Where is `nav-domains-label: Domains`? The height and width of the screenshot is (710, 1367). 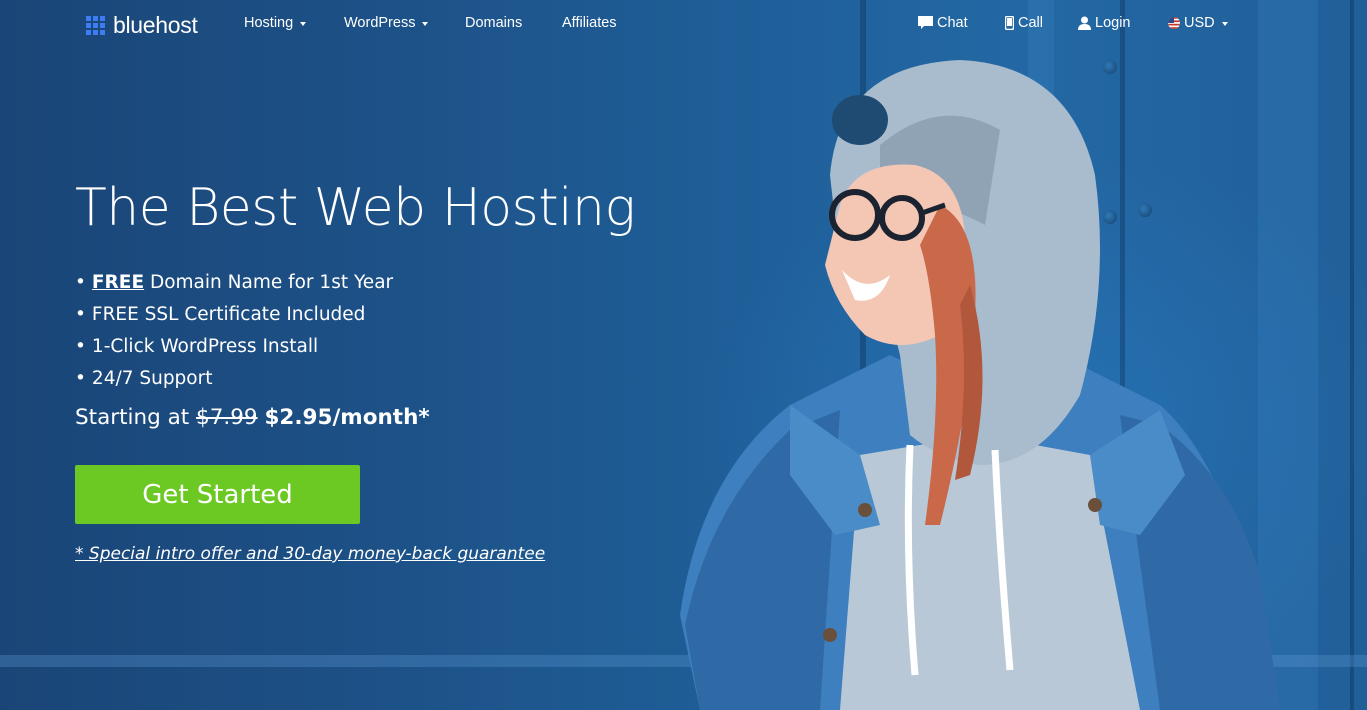
nav-domains-label: Domains is located at coordinates (494, 23).